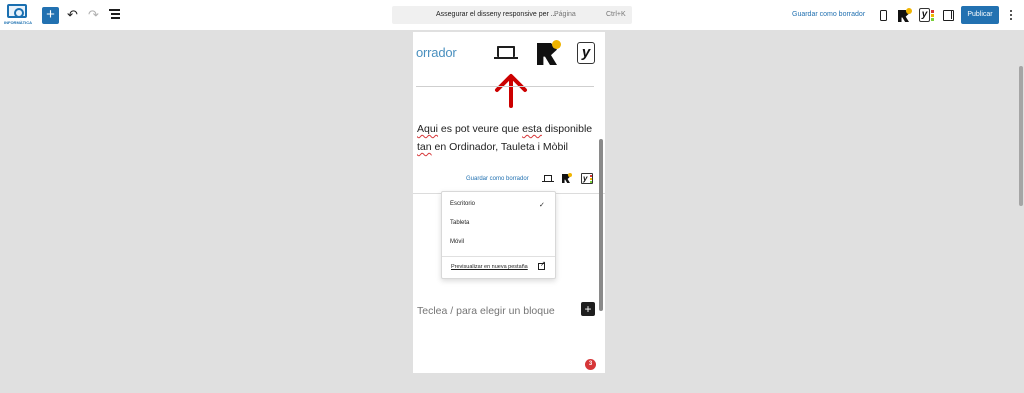  Describe the element at coordinates (567, 178) in the screenshot. I see `mini-rank-math-icon` at that location.